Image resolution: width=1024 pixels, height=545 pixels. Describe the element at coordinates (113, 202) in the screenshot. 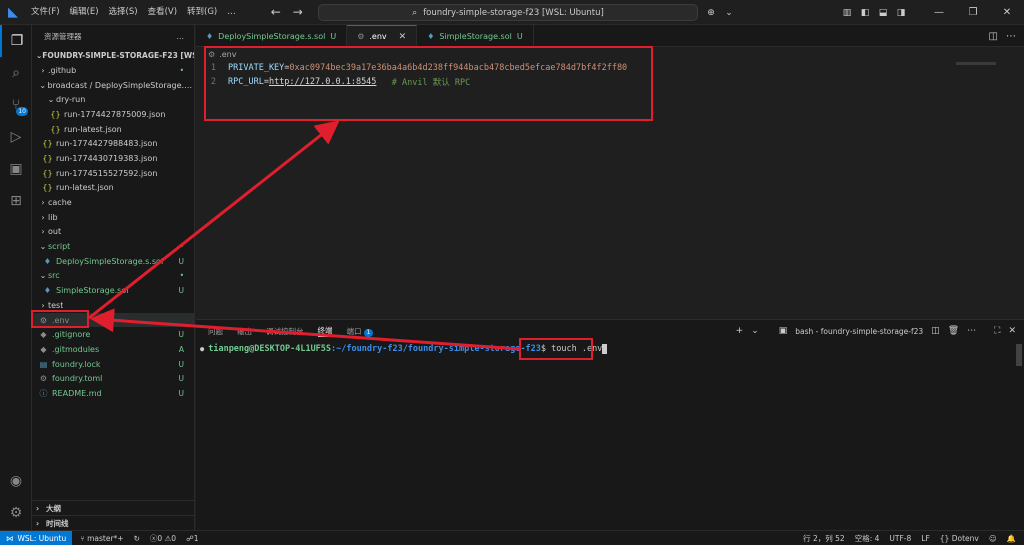

I see `tree-item-cache: › cache` at that location.